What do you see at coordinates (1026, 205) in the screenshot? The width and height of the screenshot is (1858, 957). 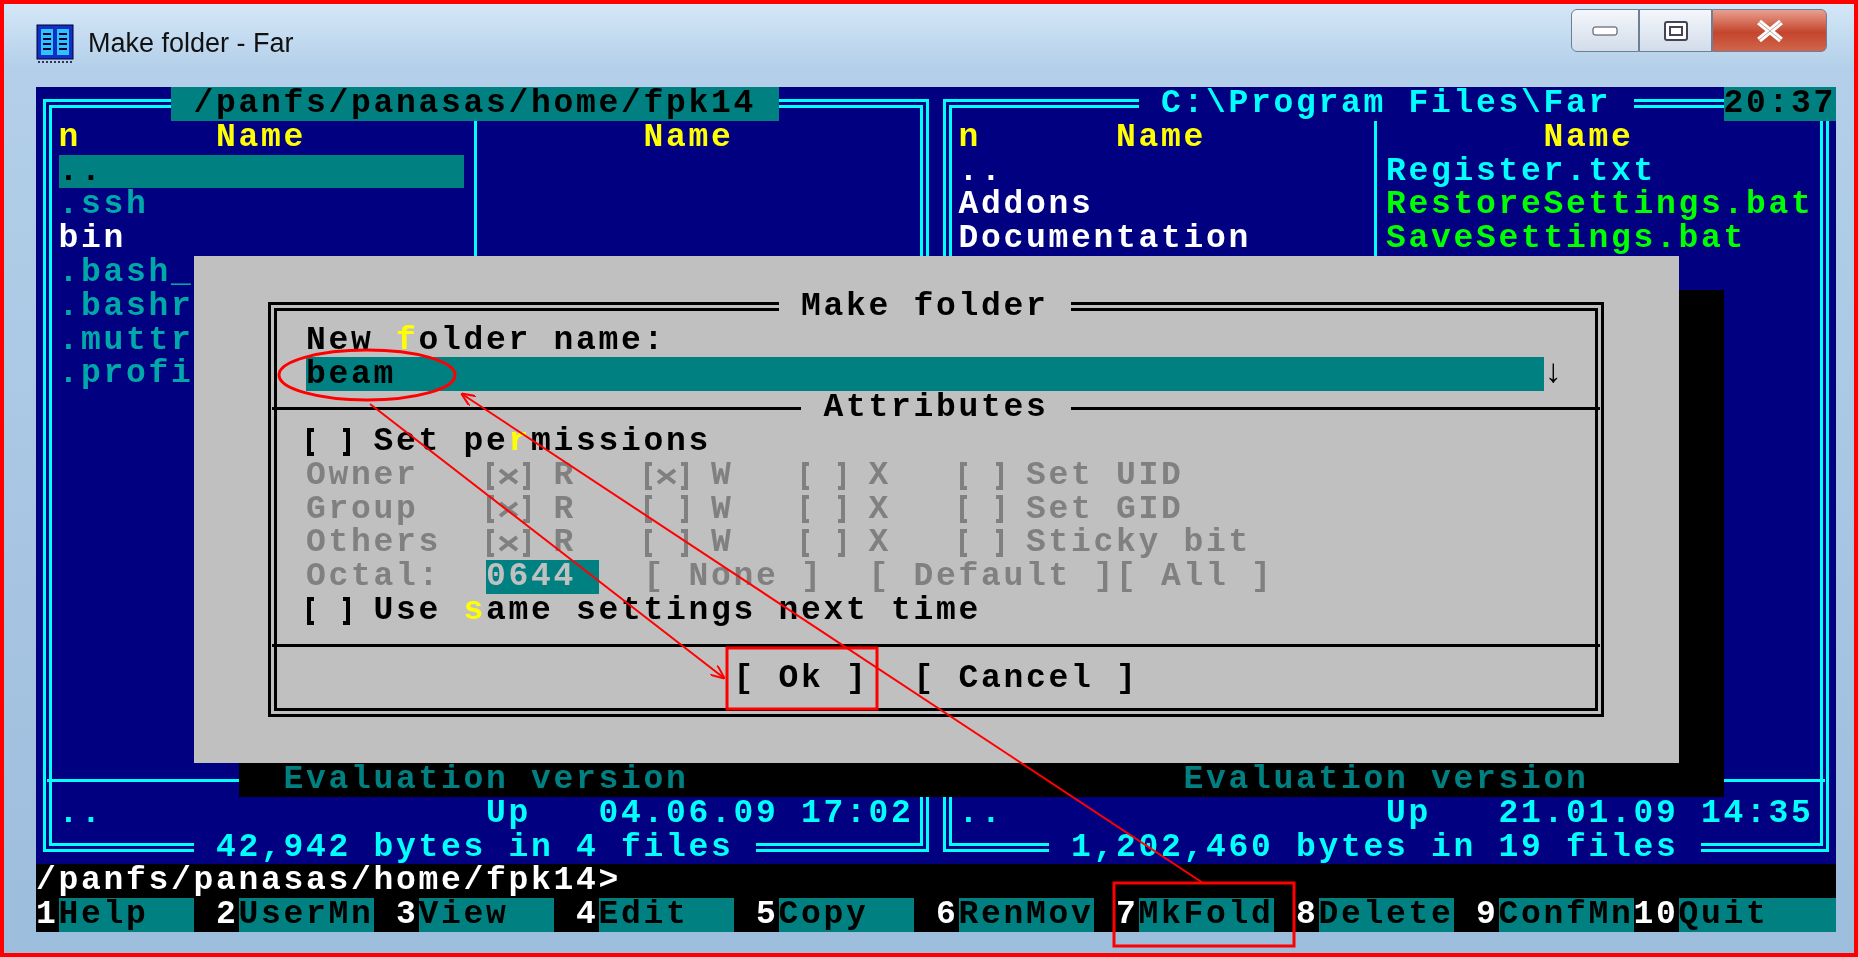 I see `file-item: Addons` at bounding box center [1026, 205].